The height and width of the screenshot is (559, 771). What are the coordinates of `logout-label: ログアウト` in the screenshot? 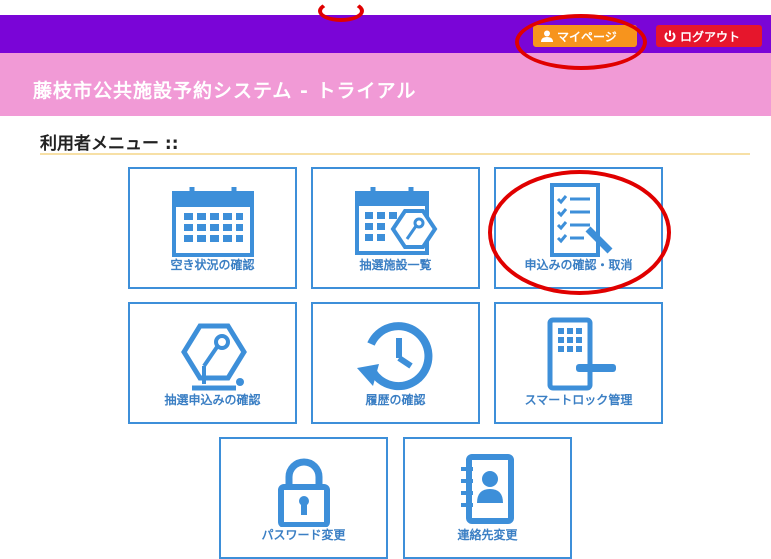 It's located at (710, 36).